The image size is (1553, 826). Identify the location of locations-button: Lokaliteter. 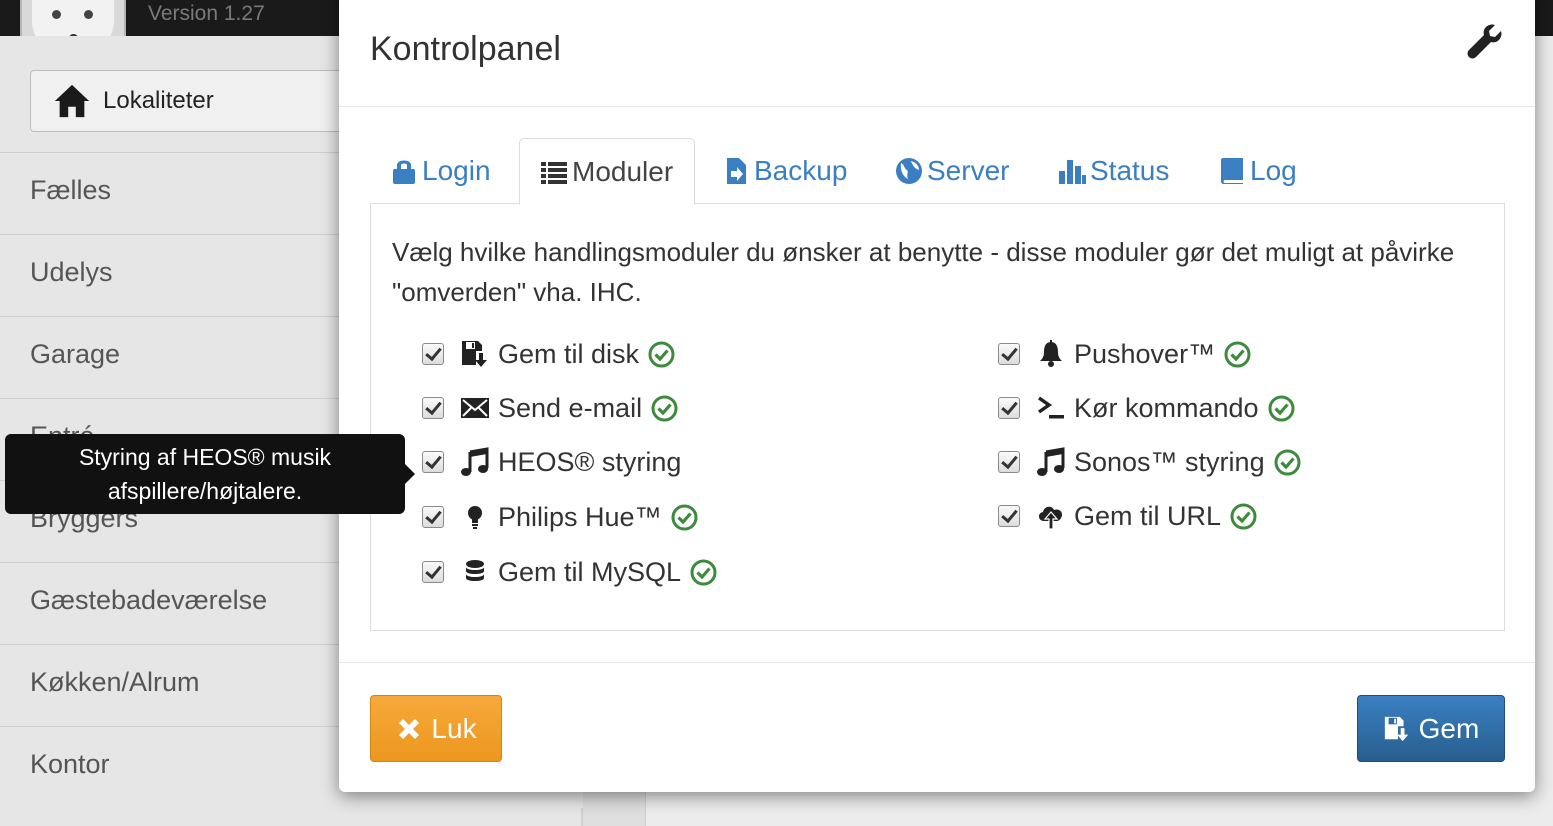
(190, 101).